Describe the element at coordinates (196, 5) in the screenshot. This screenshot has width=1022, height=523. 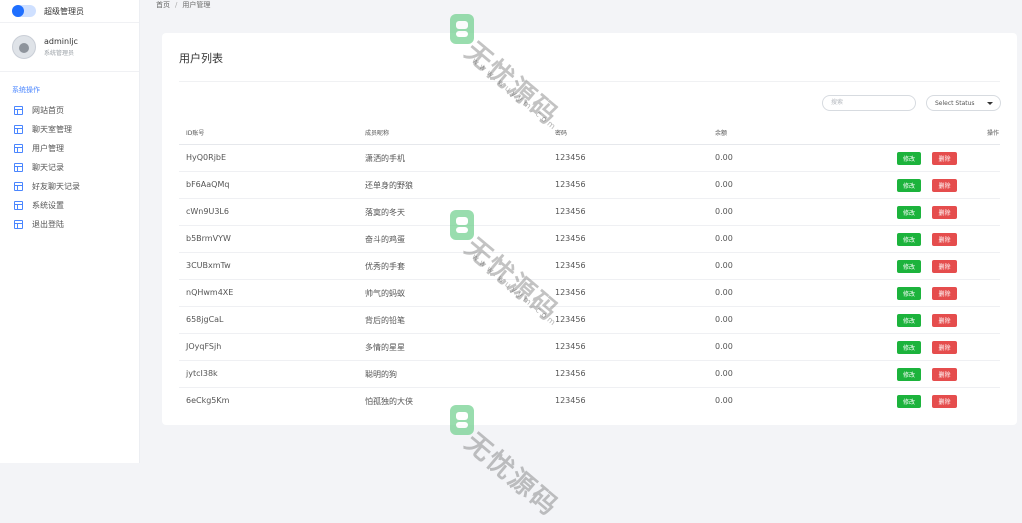
I see `breadcrumb-current: 用户管理` at that location.